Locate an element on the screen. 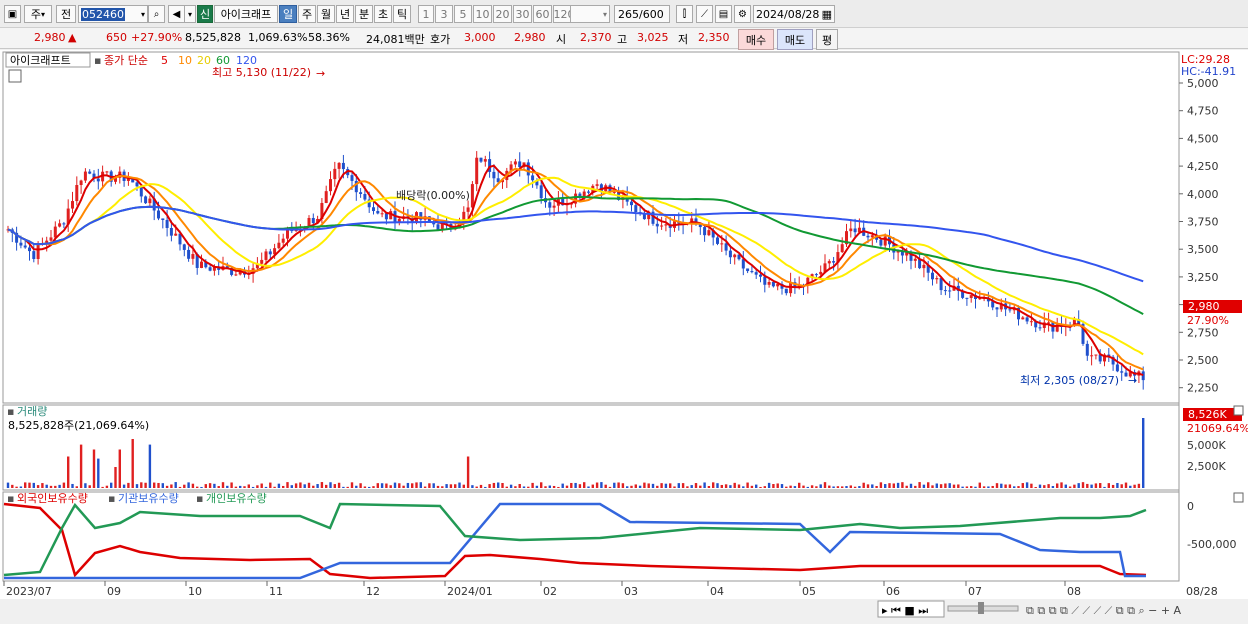 Image resolution: width=1248 pixels, height=624 pixels. interval-button-2: 월 is located at coordinates (326, 14).